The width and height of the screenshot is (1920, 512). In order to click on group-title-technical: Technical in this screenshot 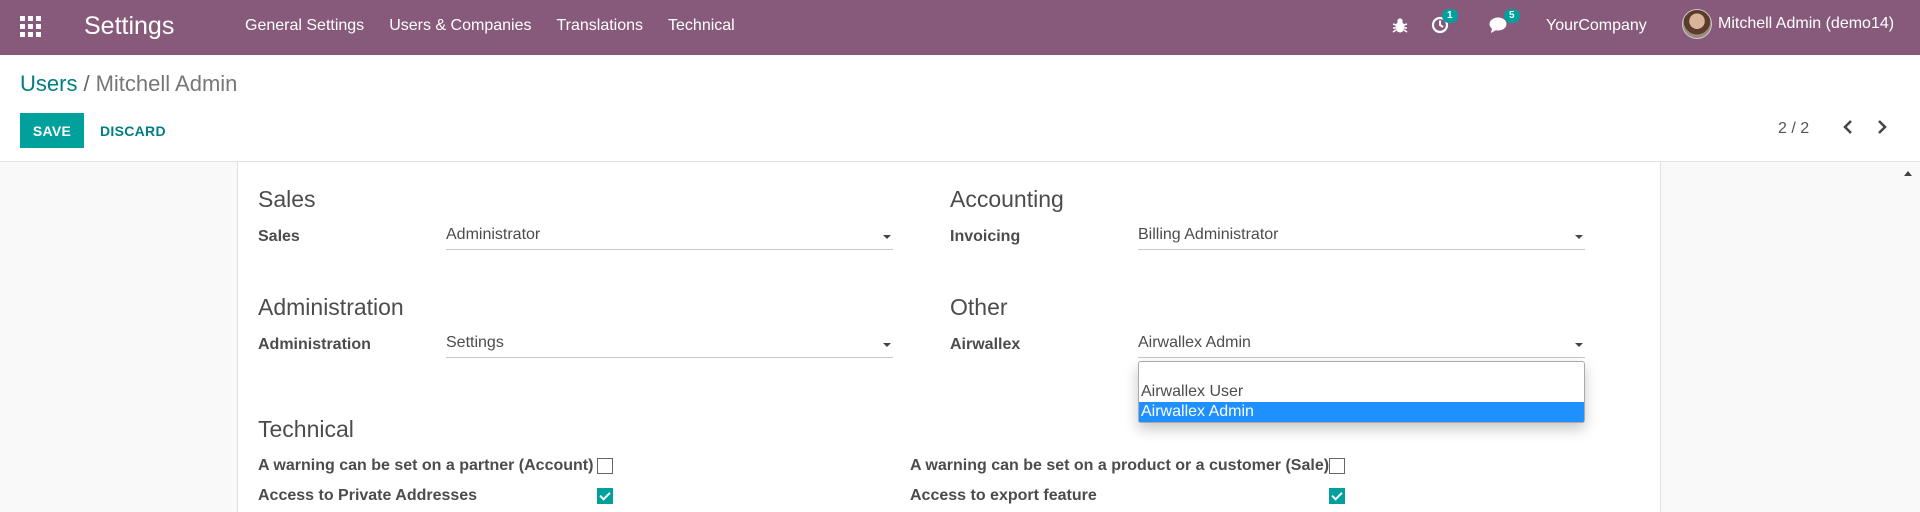, I will do `click(306, 429)`.